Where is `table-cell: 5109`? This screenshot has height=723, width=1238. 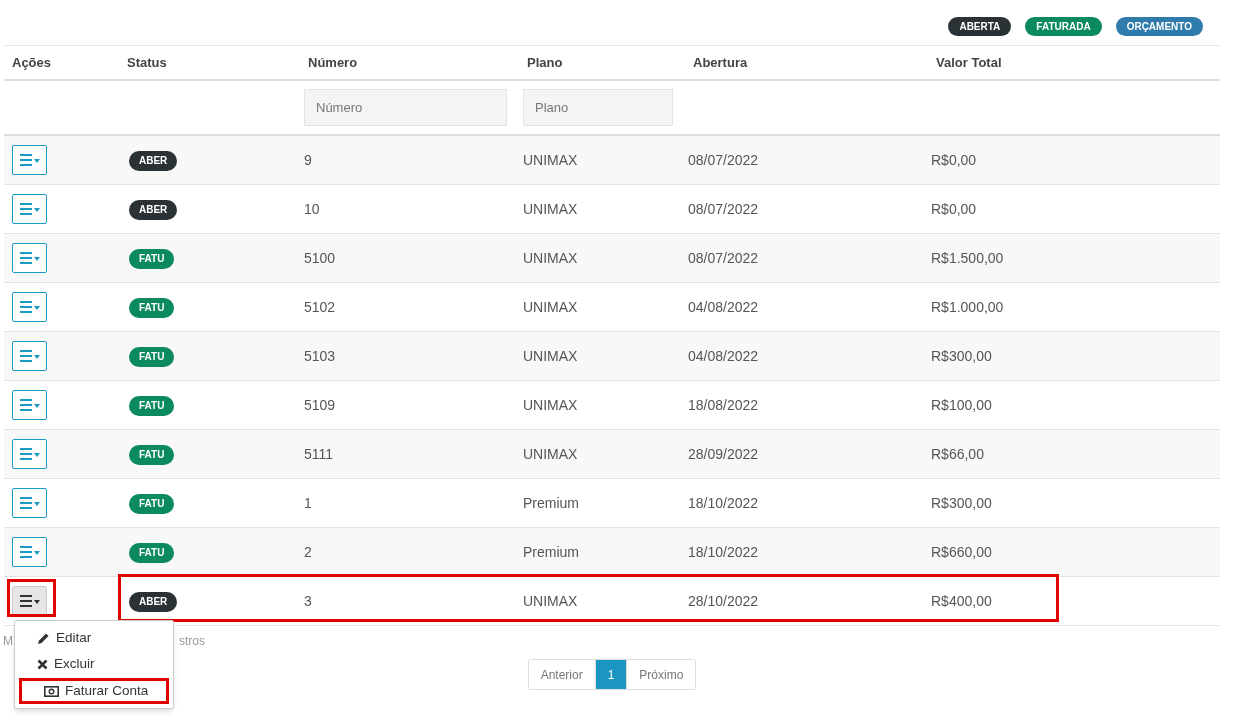
table-cell: 5109 is located at coordinates (320, 404).